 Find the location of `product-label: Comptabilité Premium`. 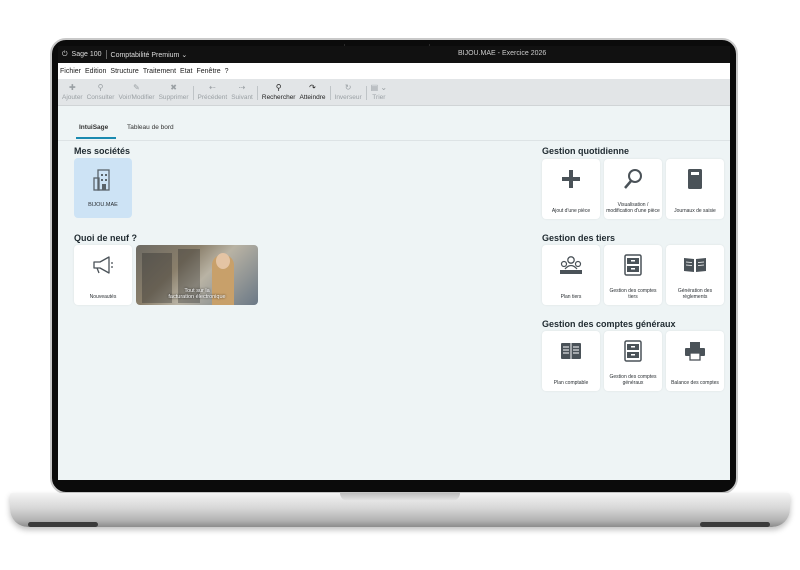

product-label: Comptabilité Premium is located at coordinates (145, 55).